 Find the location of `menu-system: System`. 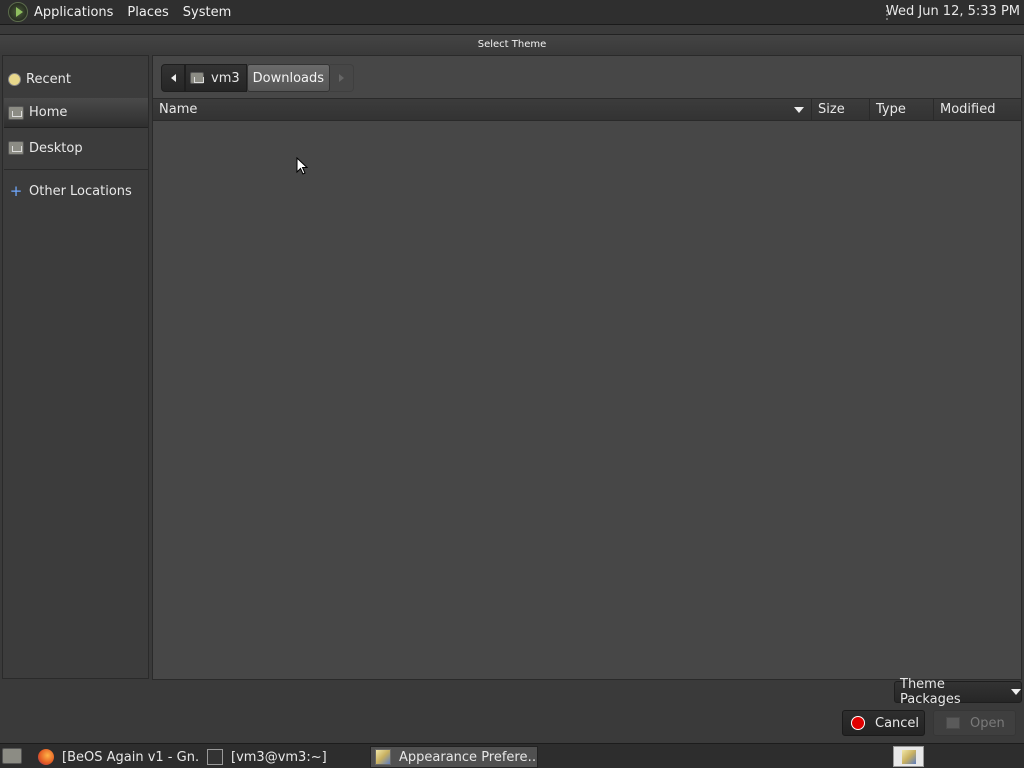

menu-system: System is located at coordinates (207, 12).